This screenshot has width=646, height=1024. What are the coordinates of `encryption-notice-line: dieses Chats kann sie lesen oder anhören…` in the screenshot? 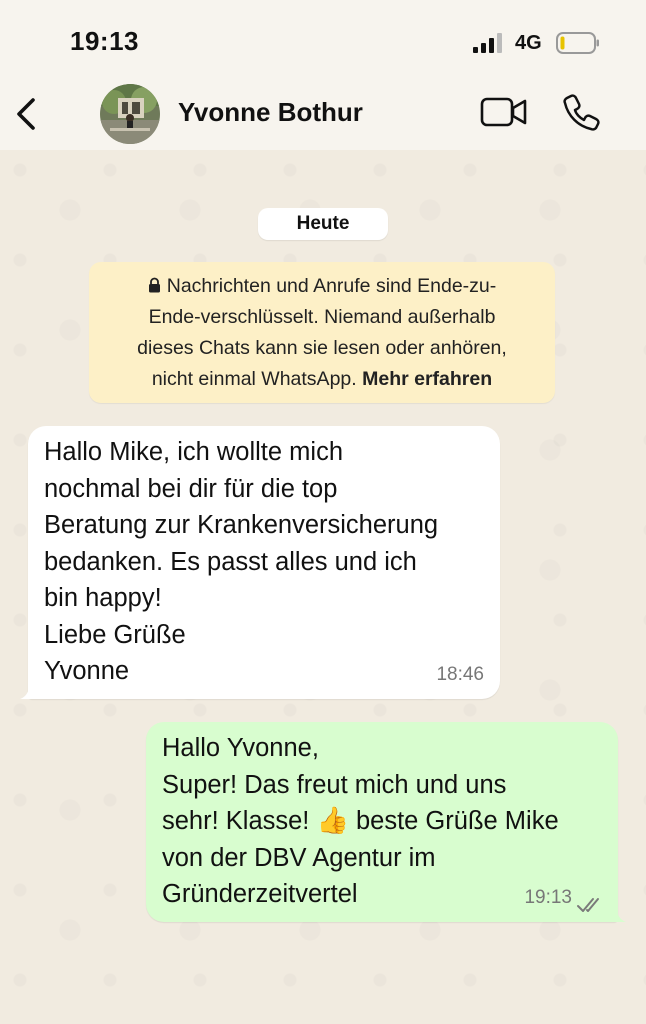 It's located at (322, 348).